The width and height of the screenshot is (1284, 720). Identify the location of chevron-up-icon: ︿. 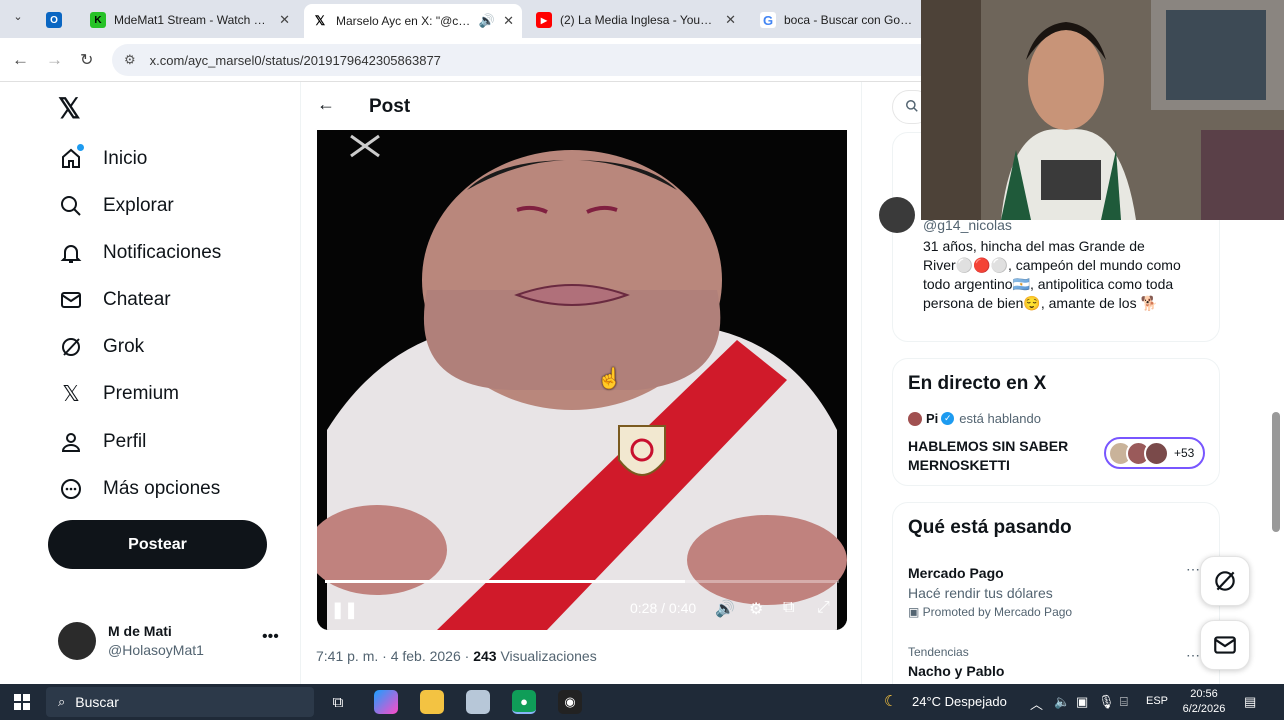
(1036, 703).